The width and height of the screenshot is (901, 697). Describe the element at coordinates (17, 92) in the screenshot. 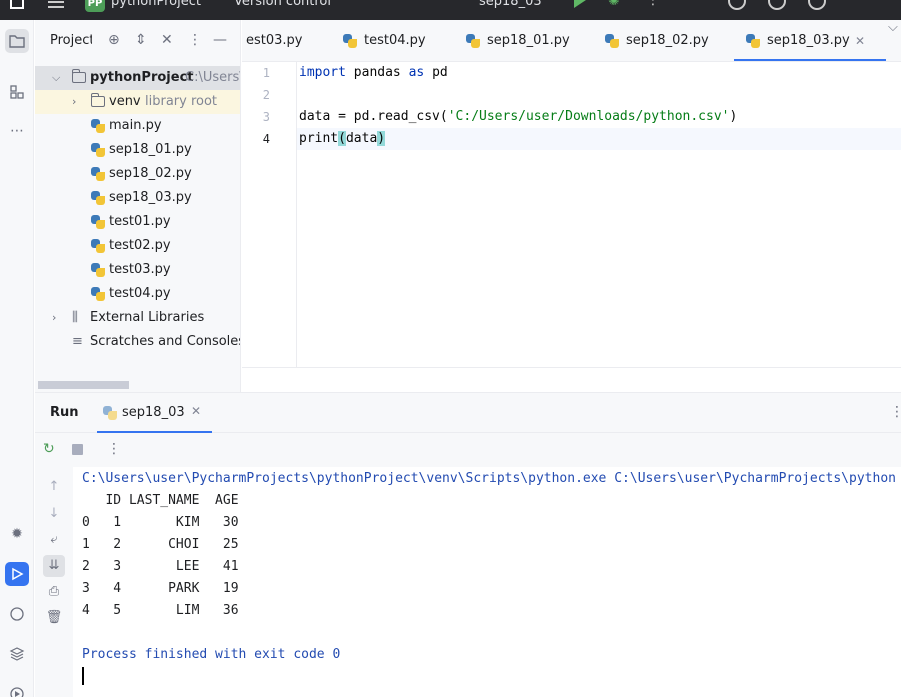

I see `structure-icon` at that location.